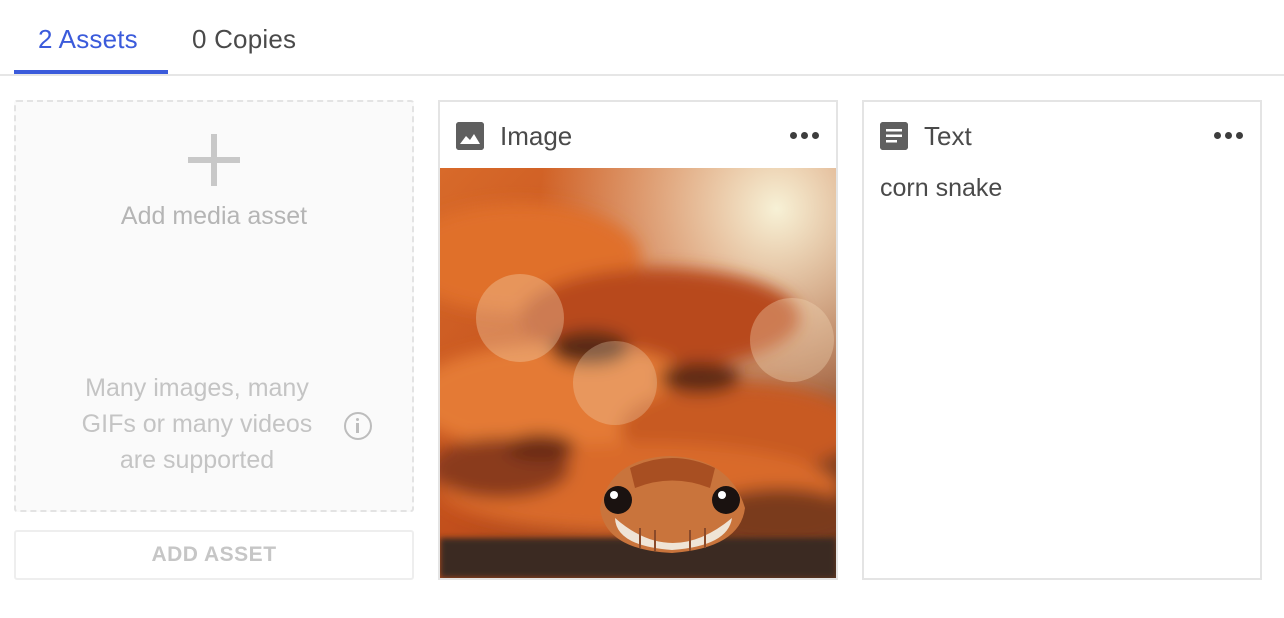 This screenshot has width=1284, height=618. What do you see at coordinates (948, 136) in the screenshot?
I see `card-type-label: Text` at bounding box center [948, 136].